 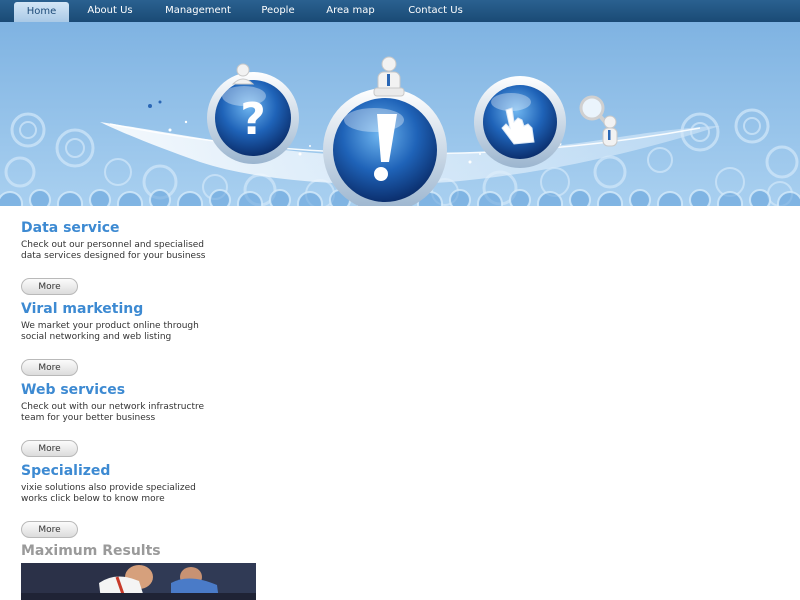 I want to click on nav-item-area-map: Area map, so click(x=350, y=11).